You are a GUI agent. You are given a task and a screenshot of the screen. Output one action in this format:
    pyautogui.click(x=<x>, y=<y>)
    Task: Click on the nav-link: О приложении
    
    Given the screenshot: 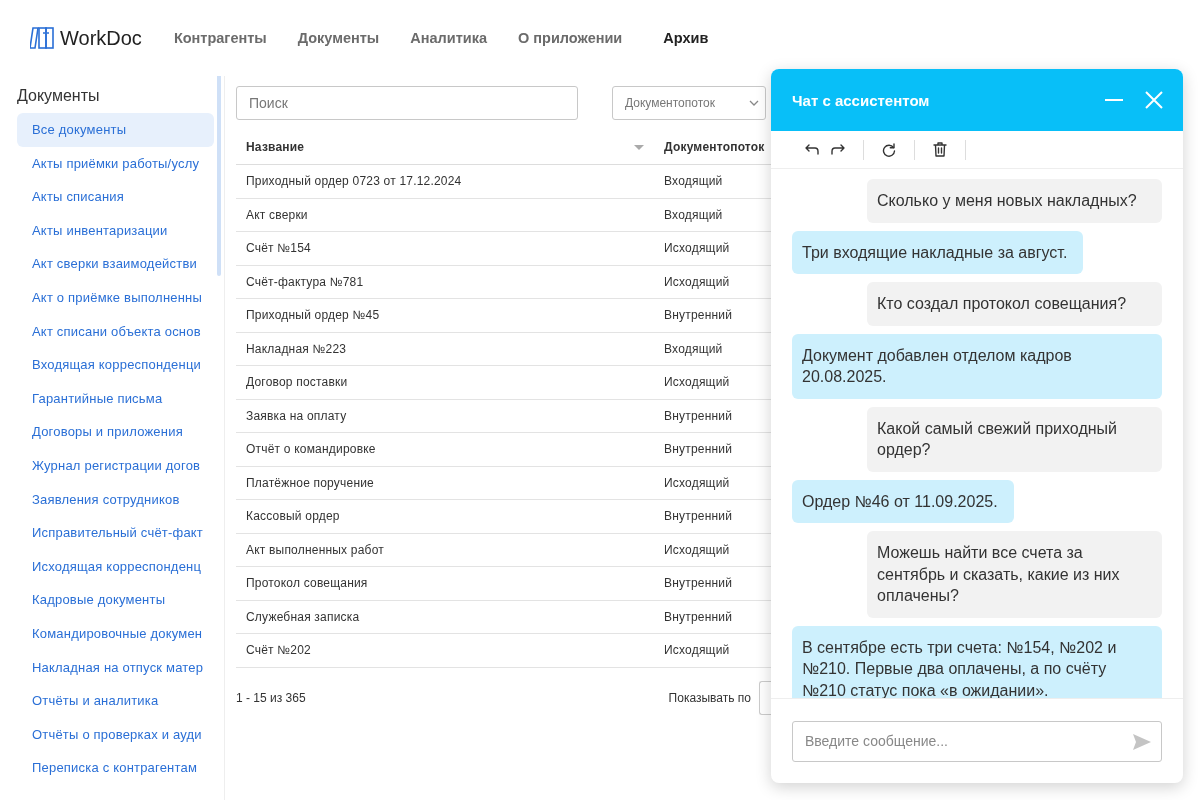 What is the action you would take?
    pyautogui.click(x=570, y=38)
    